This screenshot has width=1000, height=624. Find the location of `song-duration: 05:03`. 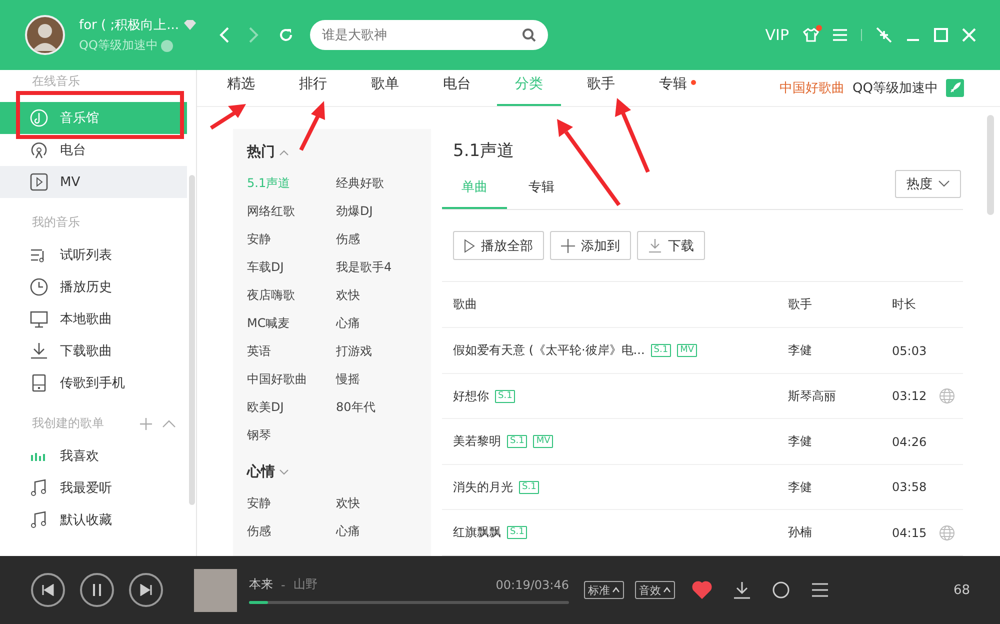

song-duration: 05:03 is located at coordinates (909, 351).